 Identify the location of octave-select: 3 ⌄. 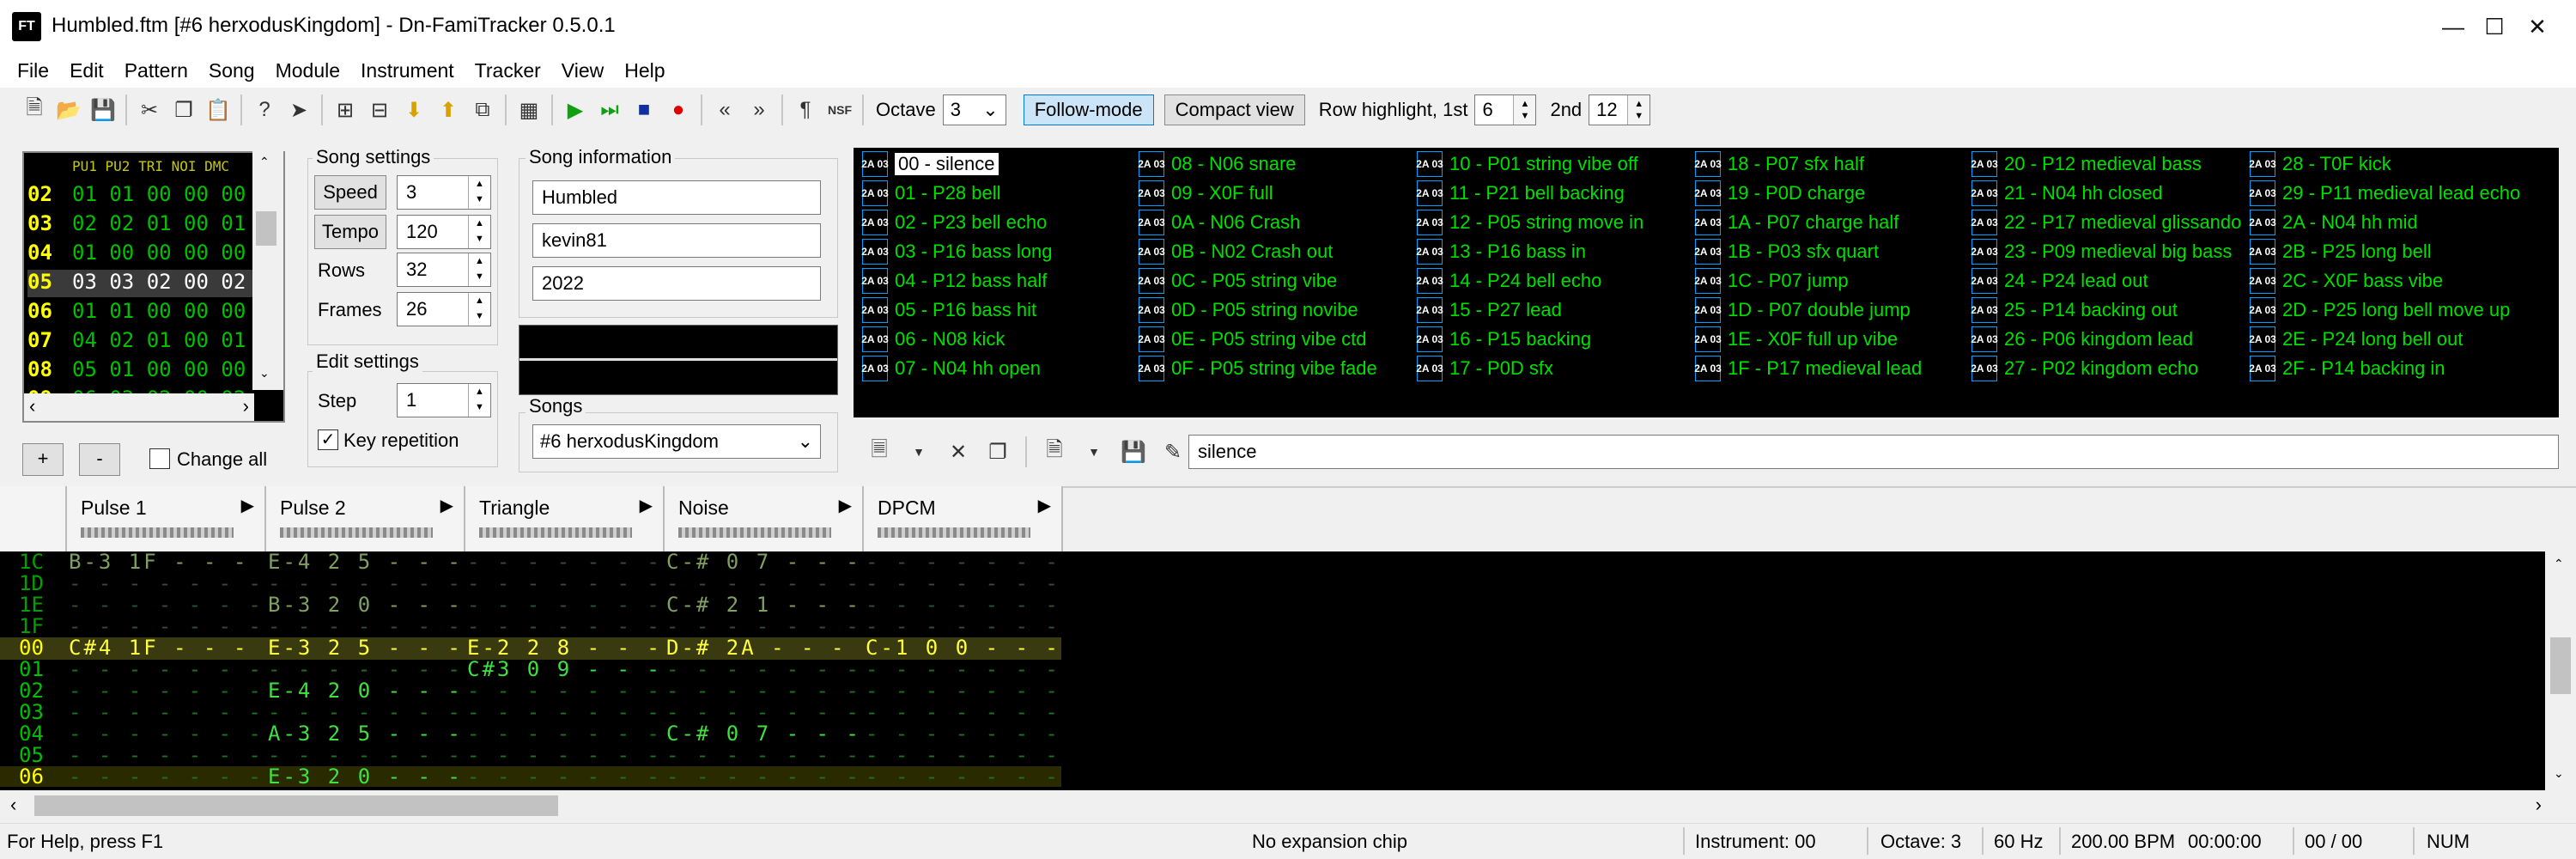
(974, 109).